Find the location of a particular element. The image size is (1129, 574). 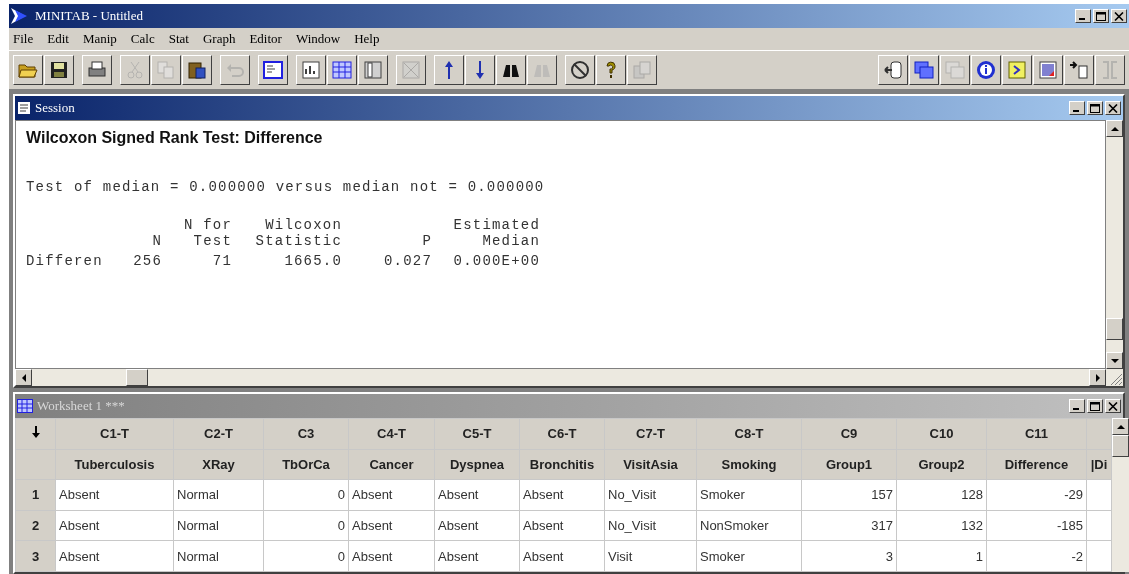

arrow-document-icon is located at coordinates (1079, 70).